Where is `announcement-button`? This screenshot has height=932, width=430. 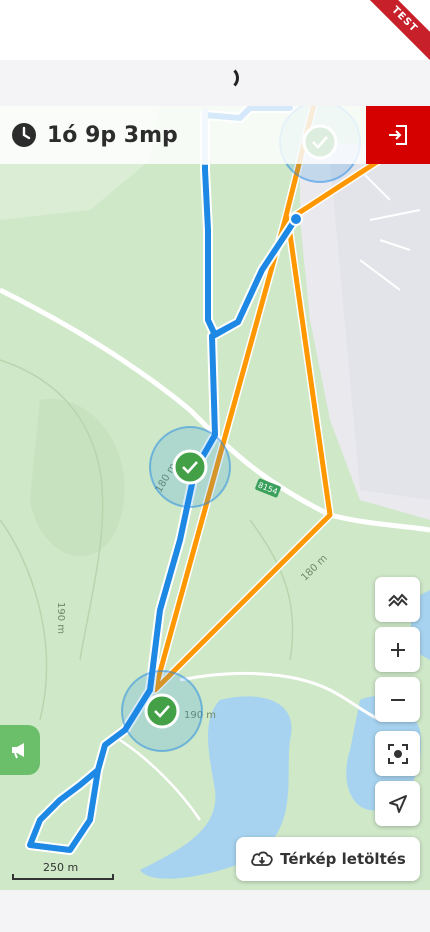 announcement-button is located at coordinates (20, 750).